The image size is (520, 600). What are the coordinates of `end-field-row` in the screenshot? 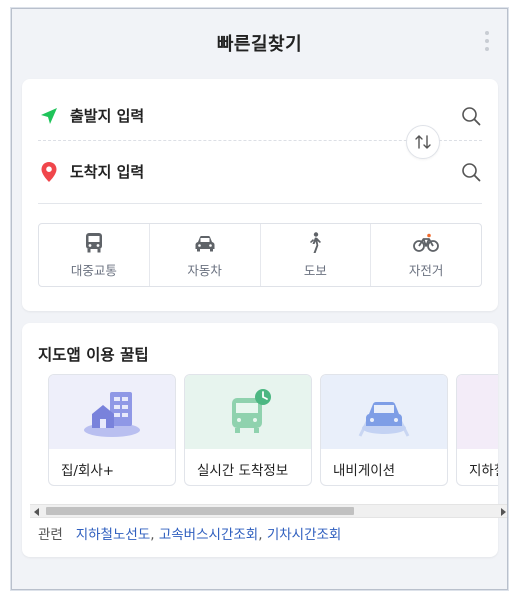 It's located at (260, 172).